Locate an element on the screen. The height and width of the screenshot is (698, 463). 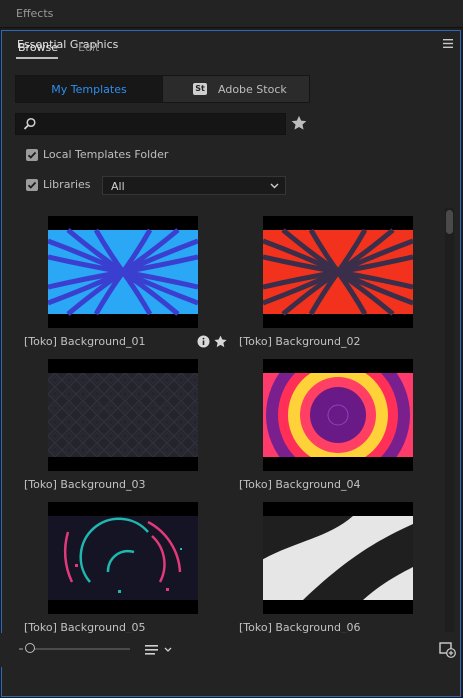
search-icon is located at coordinates (30, 124).